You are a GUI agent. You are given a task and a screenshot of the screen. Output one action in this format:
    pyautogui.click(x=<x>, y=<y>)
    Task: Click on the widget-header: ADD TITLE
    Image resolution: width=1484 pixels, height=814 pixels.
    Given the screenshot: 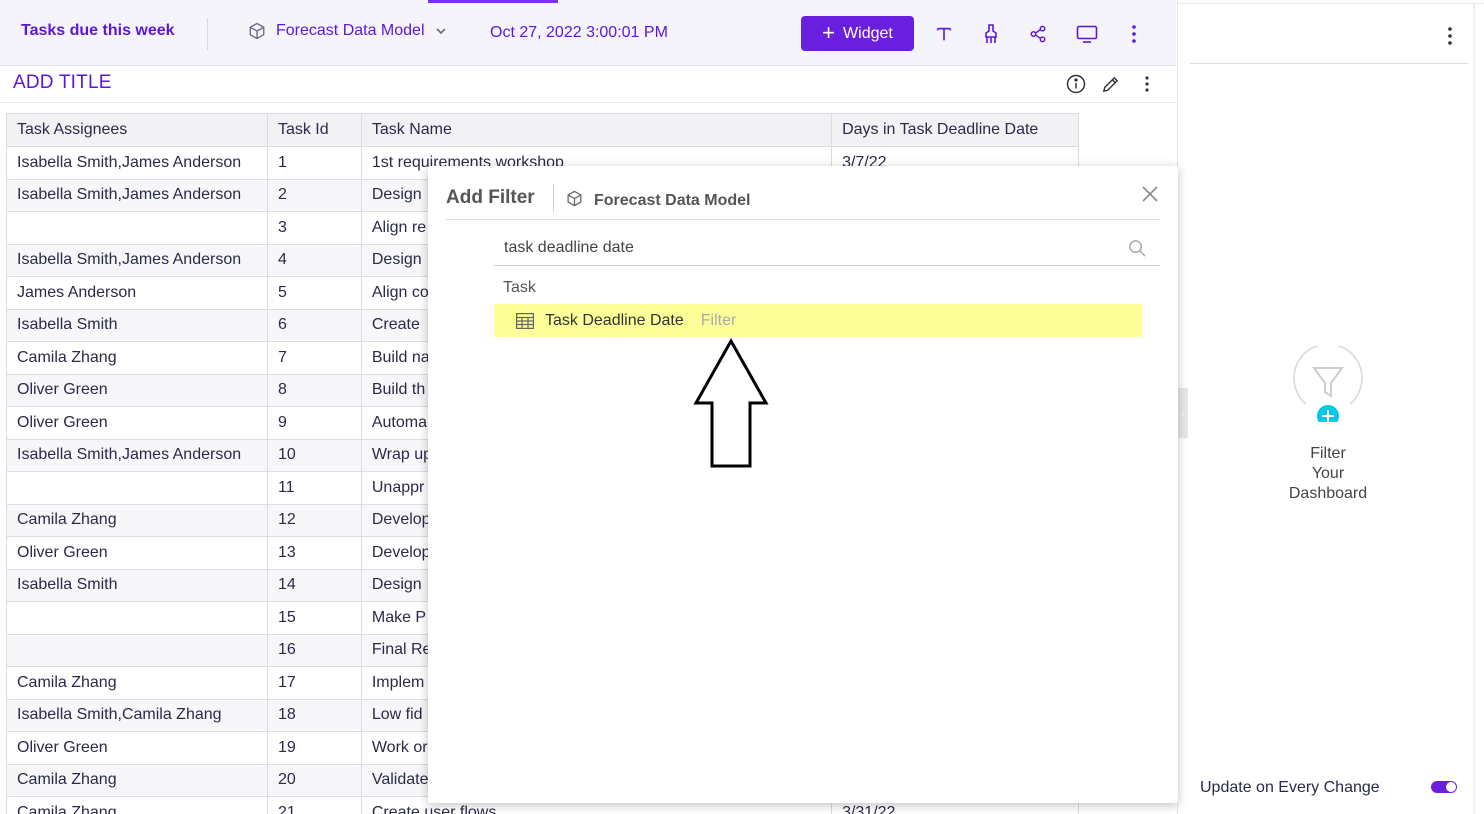 What is the action you would take?
    pyautogui.click(x=588, y=84)
    